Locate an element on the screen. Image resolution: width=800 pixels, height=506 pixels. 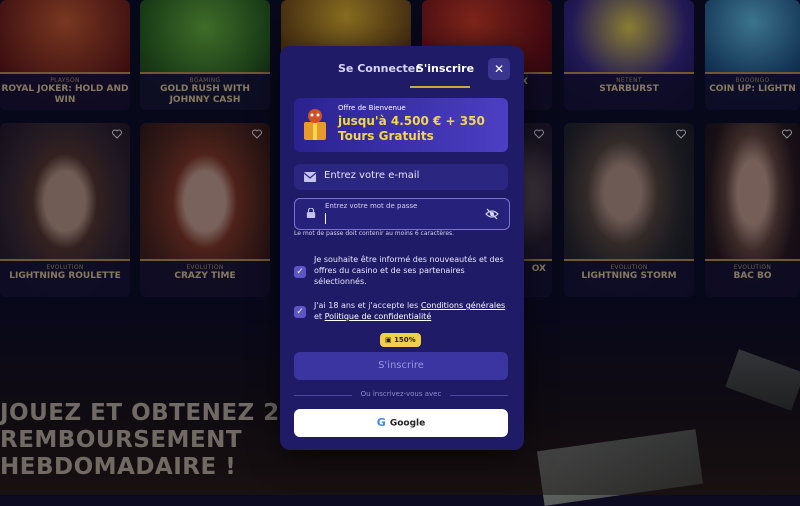
eye-off-icon is located at coordinates (492, 214).